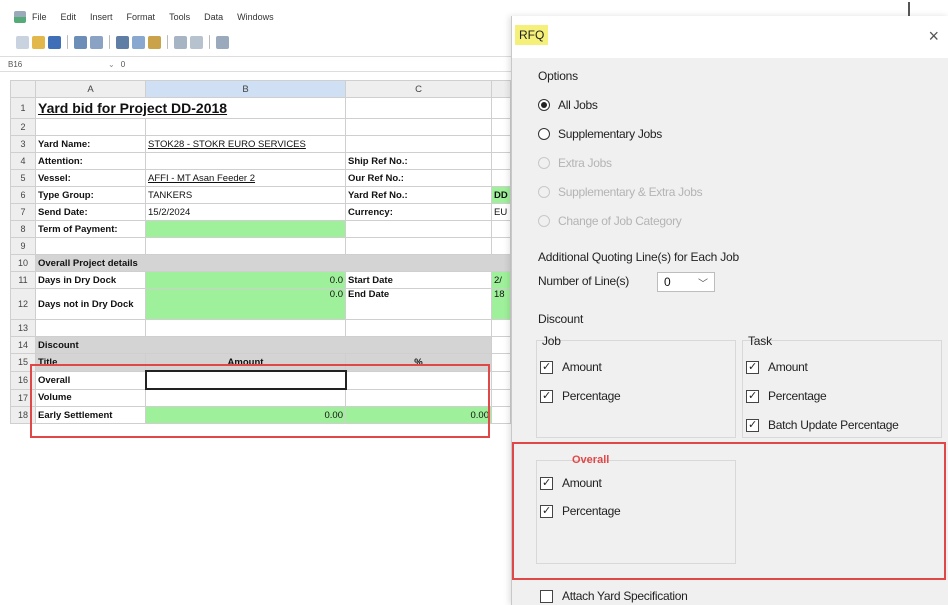 Image resolution: width=948 pixels, height=605 pixels. Describe the element at coordinates (80, 42) in the screenshot. I see `print-icon` at that location.